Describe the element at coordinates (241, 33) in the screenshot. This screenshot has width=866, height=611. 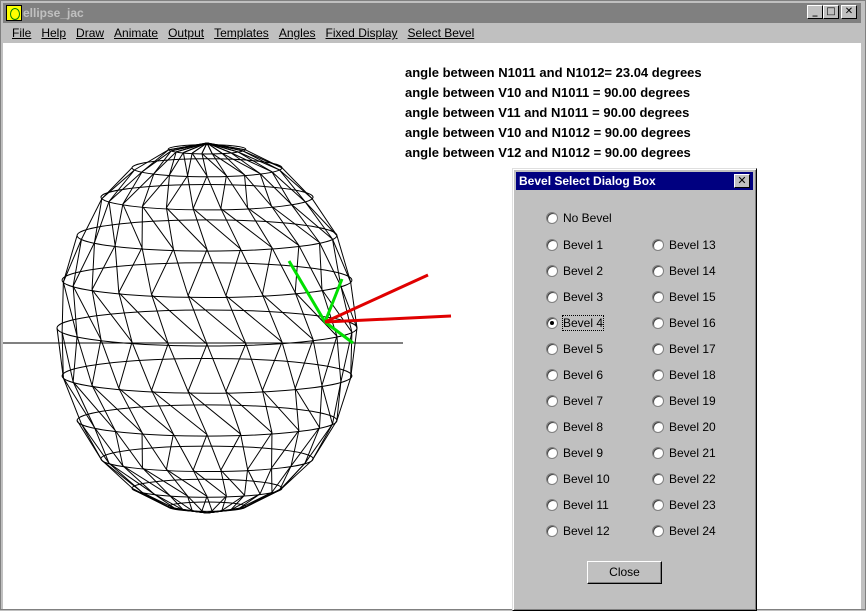
I see `menu-templates: Templates` at that location.